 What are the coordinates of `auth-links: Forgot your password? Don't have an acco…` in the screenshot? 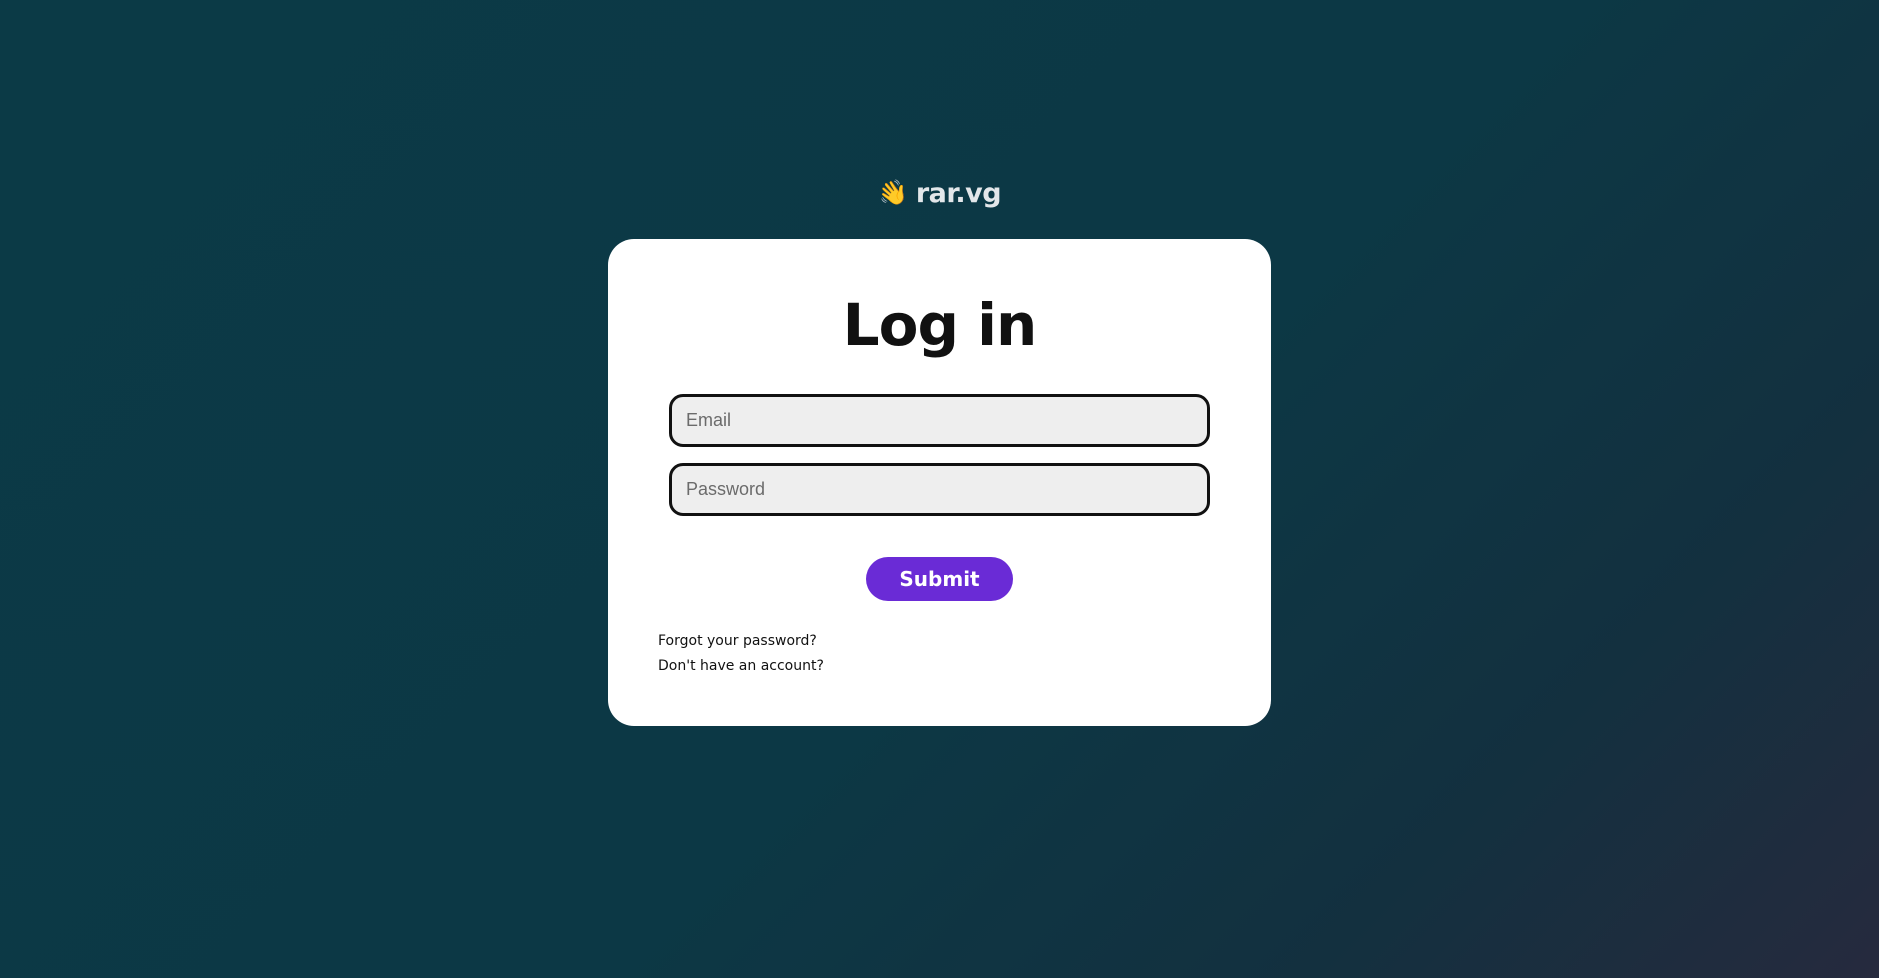 It's located at (741, 654).